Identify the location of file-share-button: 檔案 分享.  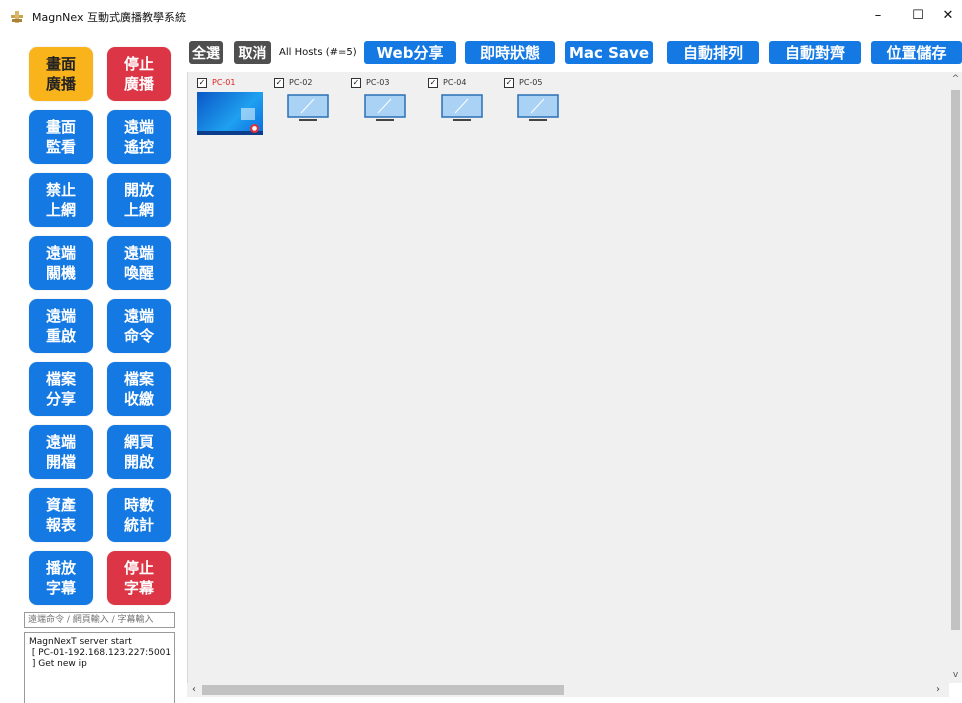
(61, 389).